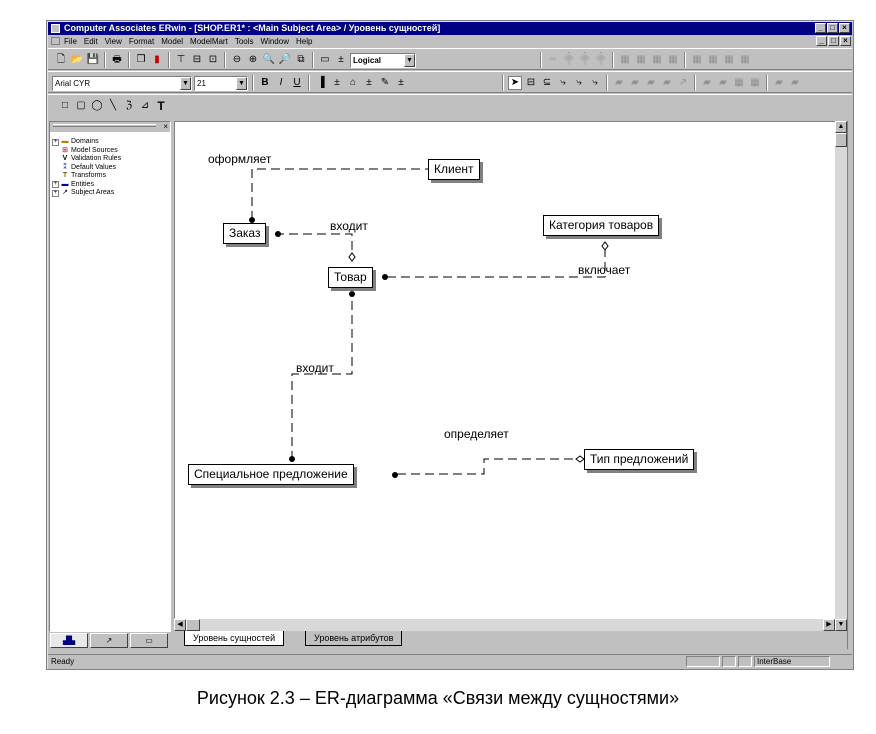 This screenshot has width=876, height=734. I want to click on tree-item-transforms: T Transforms, so click(86, 176).